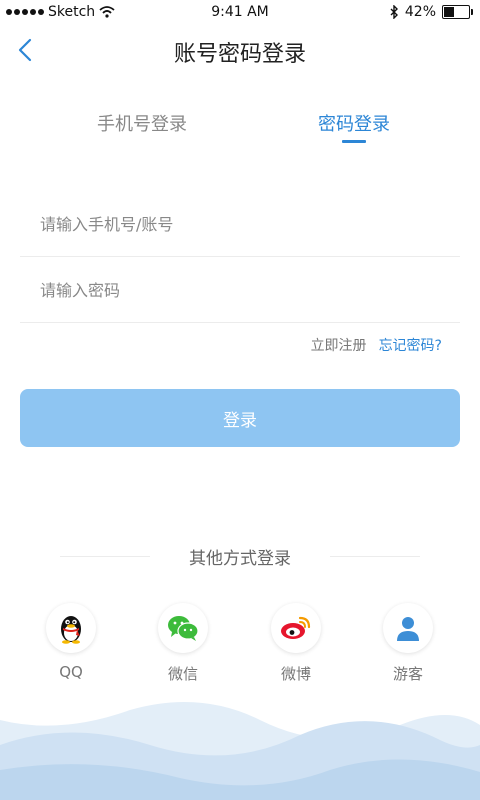  What do you see at coordinates (240, 751) in the screenshot?
I see `wave-decoration` at bounding box center [240, 751].